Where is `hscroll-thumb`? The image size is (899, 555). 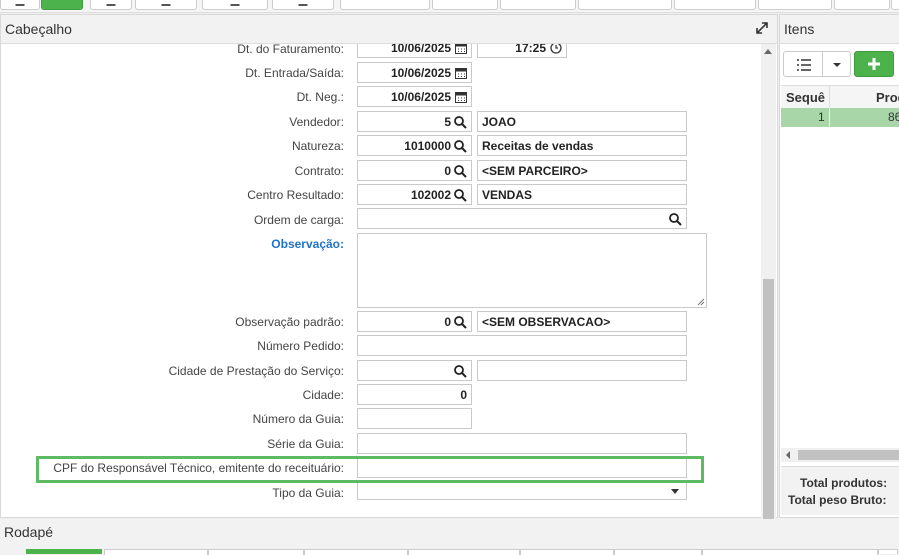
hscroll-thumb is located at coordinates (848, 455).